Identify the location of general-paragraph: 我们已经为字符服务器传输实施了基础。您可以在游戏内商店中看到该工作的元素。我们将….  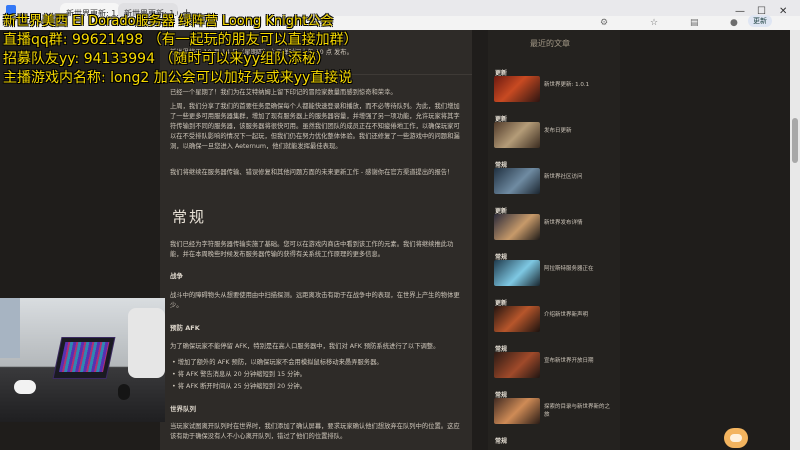
(312, 249).